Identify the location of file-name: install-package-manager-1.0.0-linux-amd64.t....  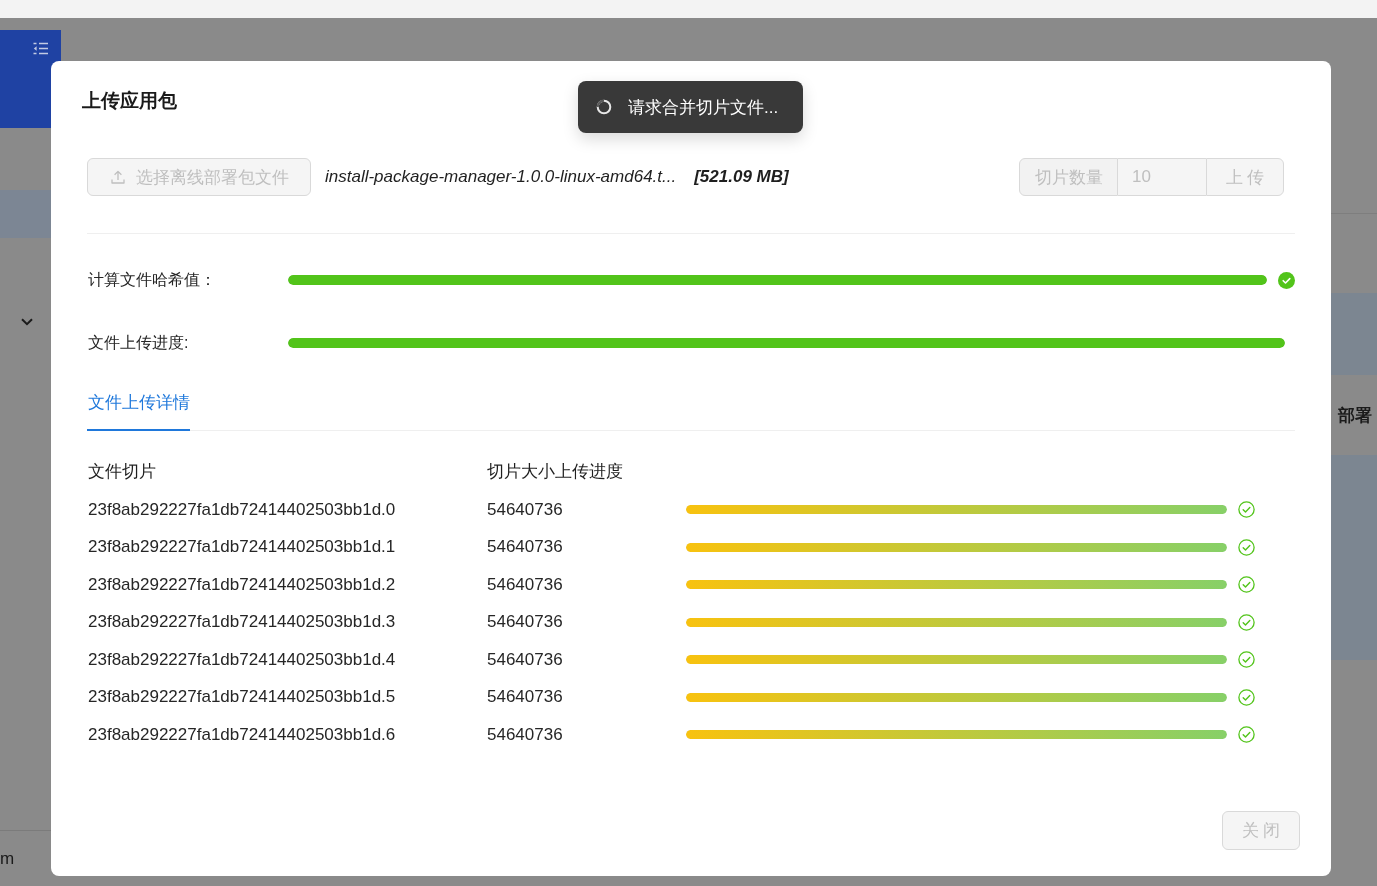
(501, 177).